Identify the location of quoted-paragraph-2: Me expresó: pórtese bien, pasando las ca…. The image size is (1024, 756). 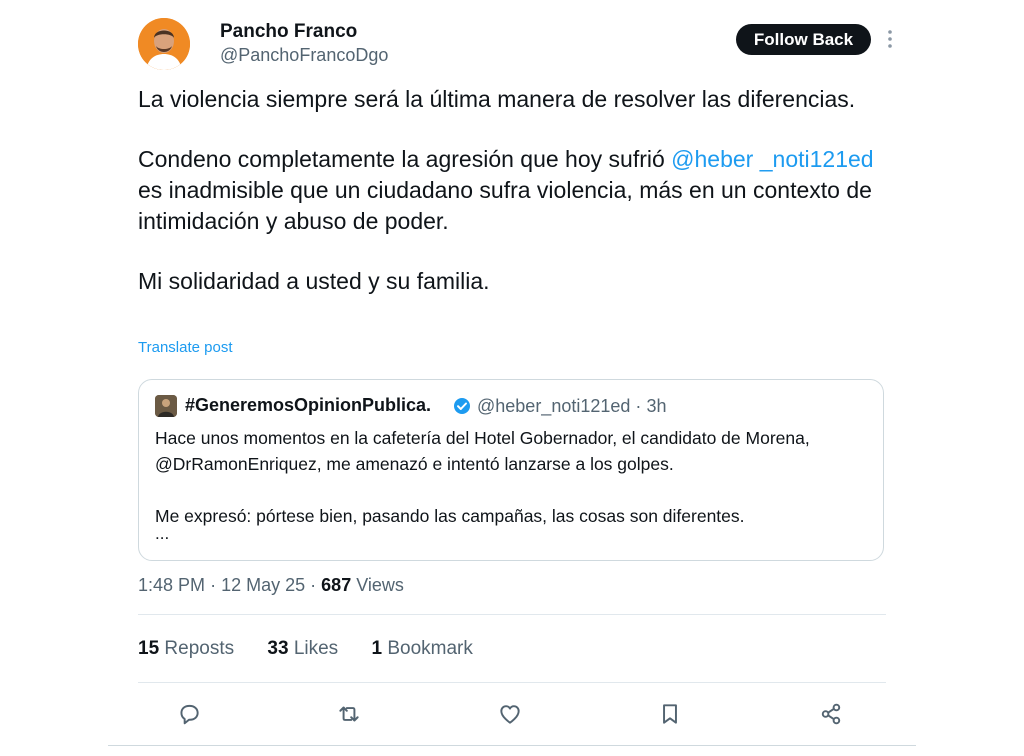
(450, 516).